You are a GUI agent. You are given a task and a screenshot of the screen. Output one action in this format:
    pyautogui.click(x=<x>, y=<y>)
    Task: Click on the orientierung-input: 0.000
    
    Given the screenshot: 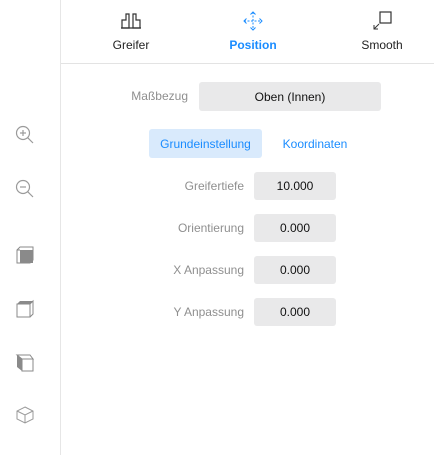 What is the action you would take?
    pyautogui.click(x=295, y=228)
    